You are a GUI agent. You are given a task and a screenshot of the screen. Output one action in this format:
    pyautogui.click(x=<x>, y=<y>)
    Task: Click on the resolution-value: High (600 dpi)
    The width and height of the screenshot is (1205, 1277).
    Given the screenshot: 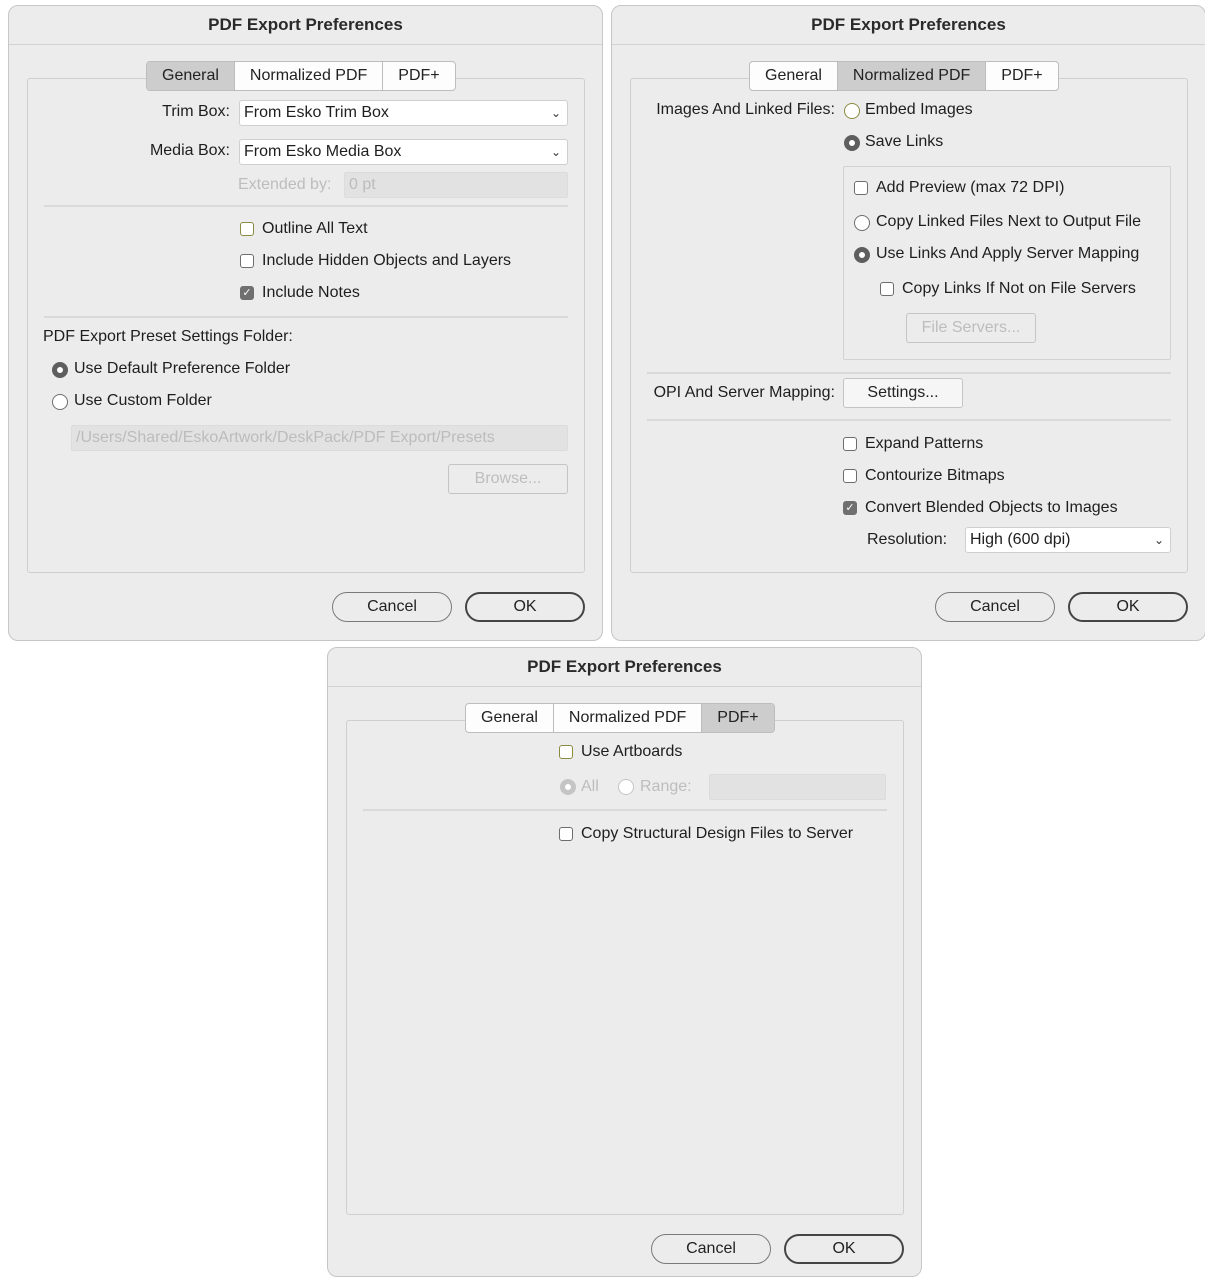 What is the action you would take?
    pyautogui.click(x=1020, y=539)
    